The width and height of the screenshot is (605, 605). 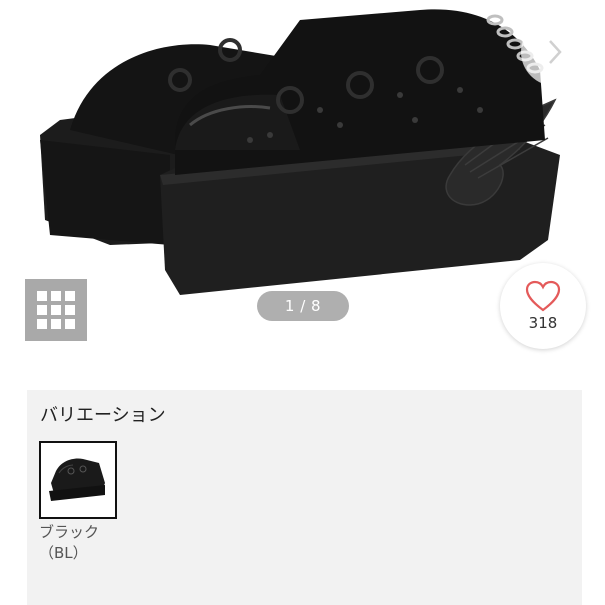 I want to click on grid-view-button, so click(x=56, y=310).